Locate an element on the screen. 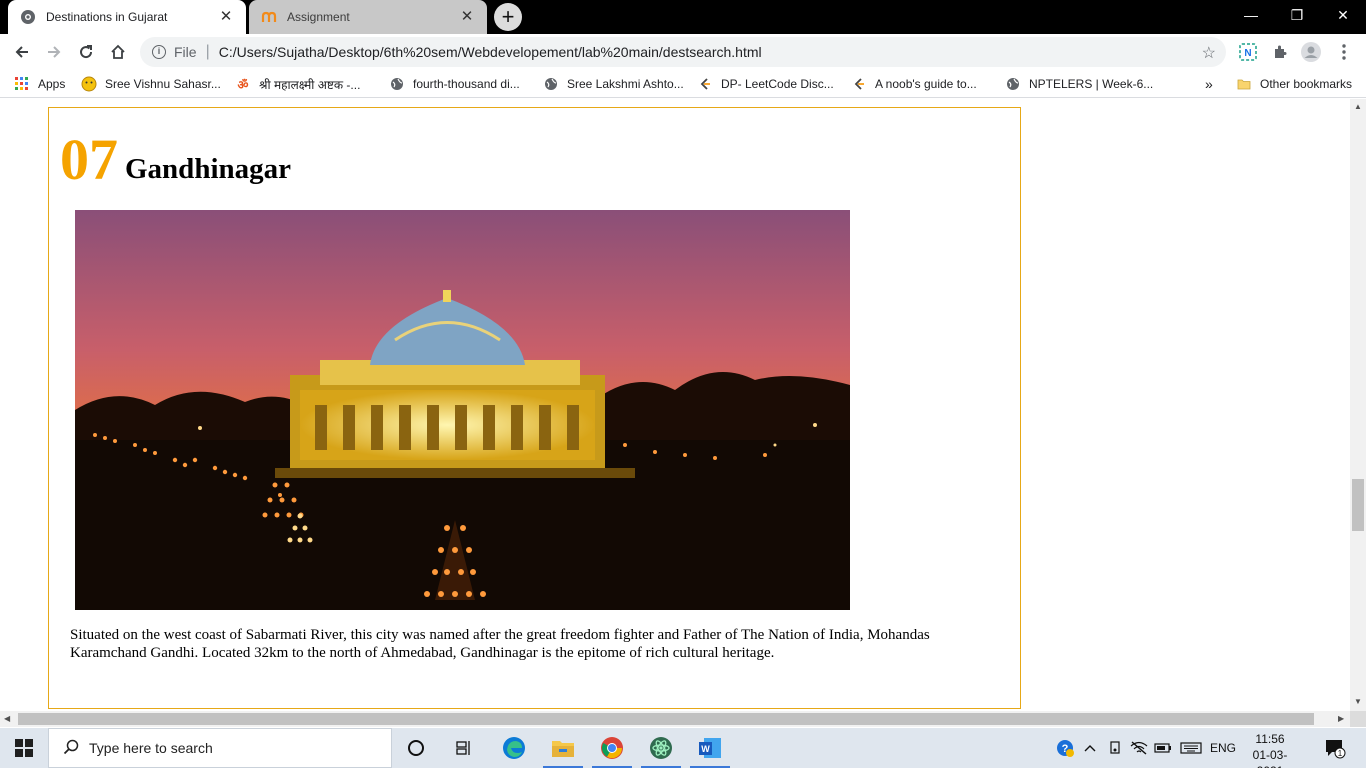 This screenshot has height=768, width=1366. vertical-scrollbar: ▲ ▼ is located at coordinates (1358, 405).